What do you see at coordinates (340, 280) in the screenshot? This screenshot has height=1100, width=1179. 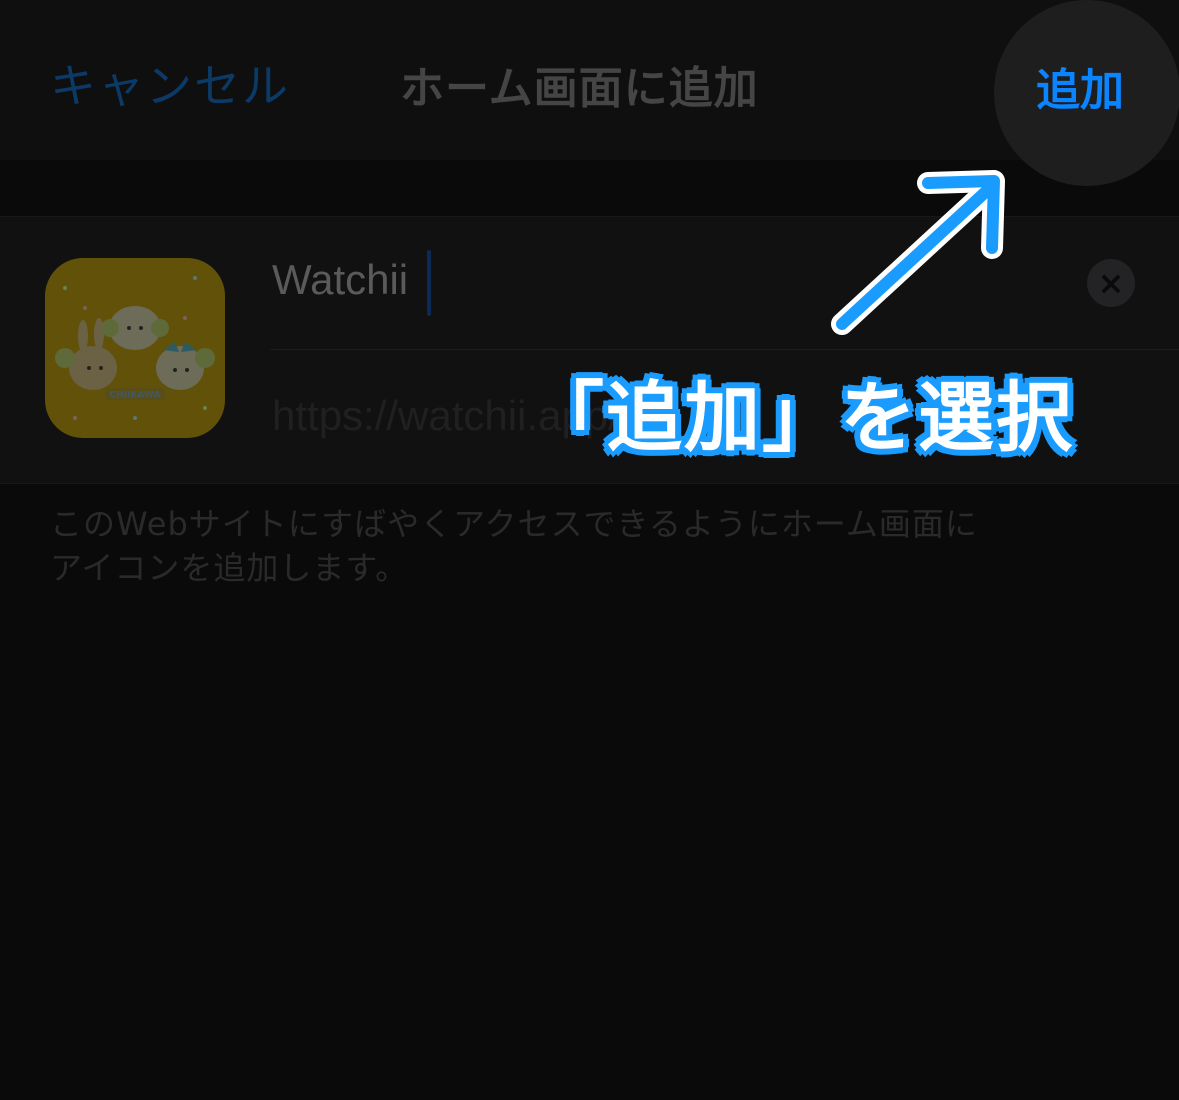 I see `name-input: Watchii` at bounding box center [340, 280].